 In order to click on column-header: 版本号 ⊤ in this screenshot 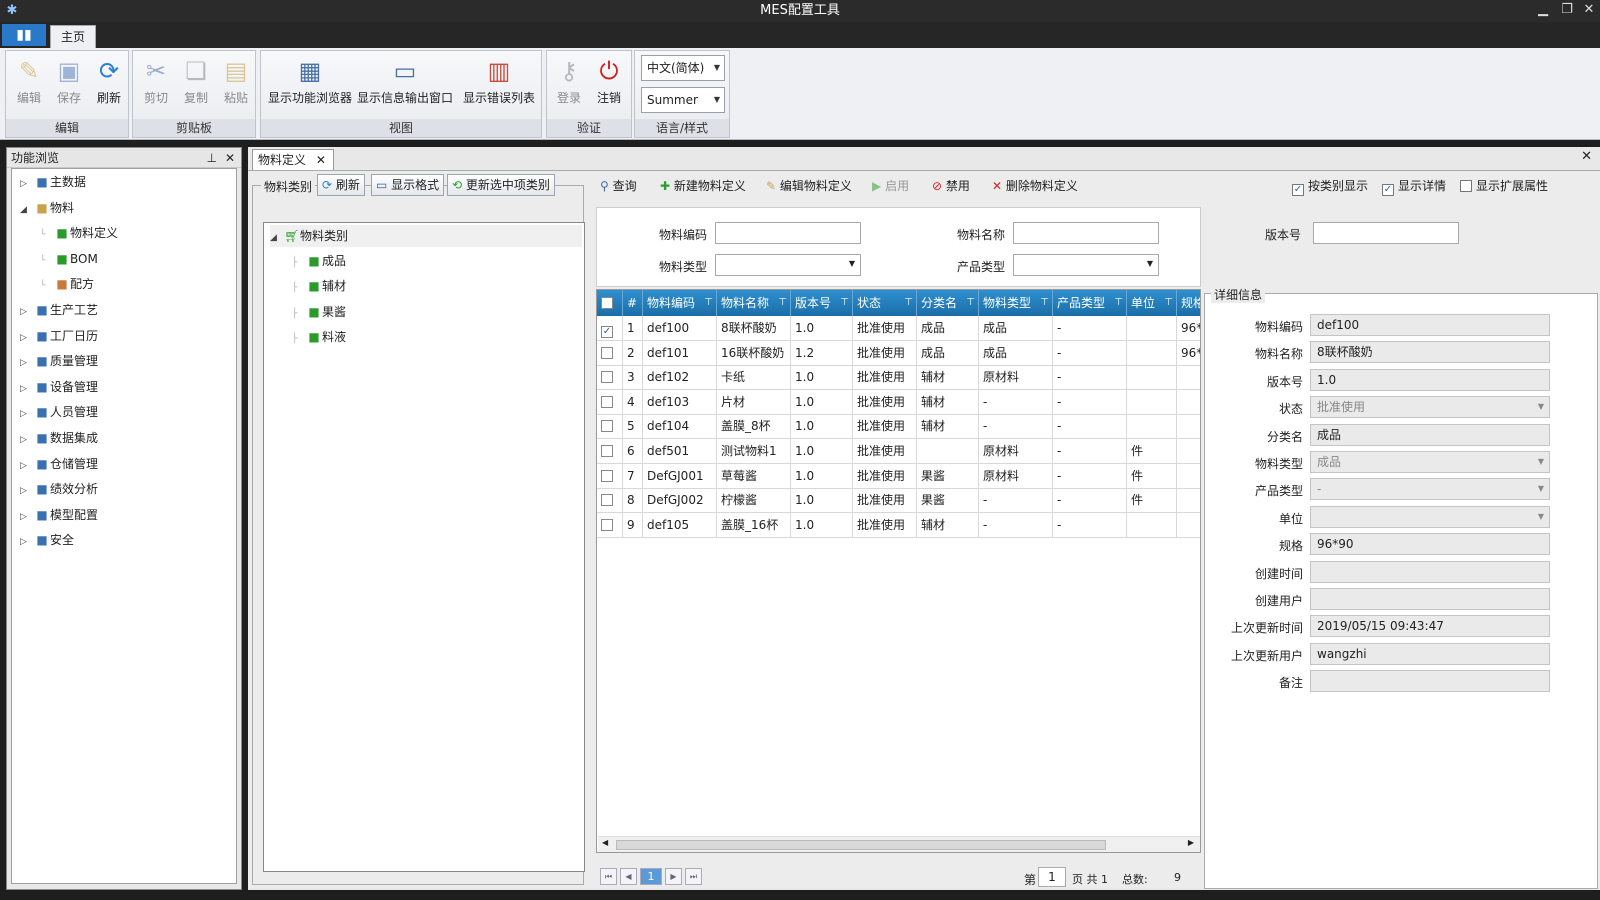, I will do `click(822, 303)`.